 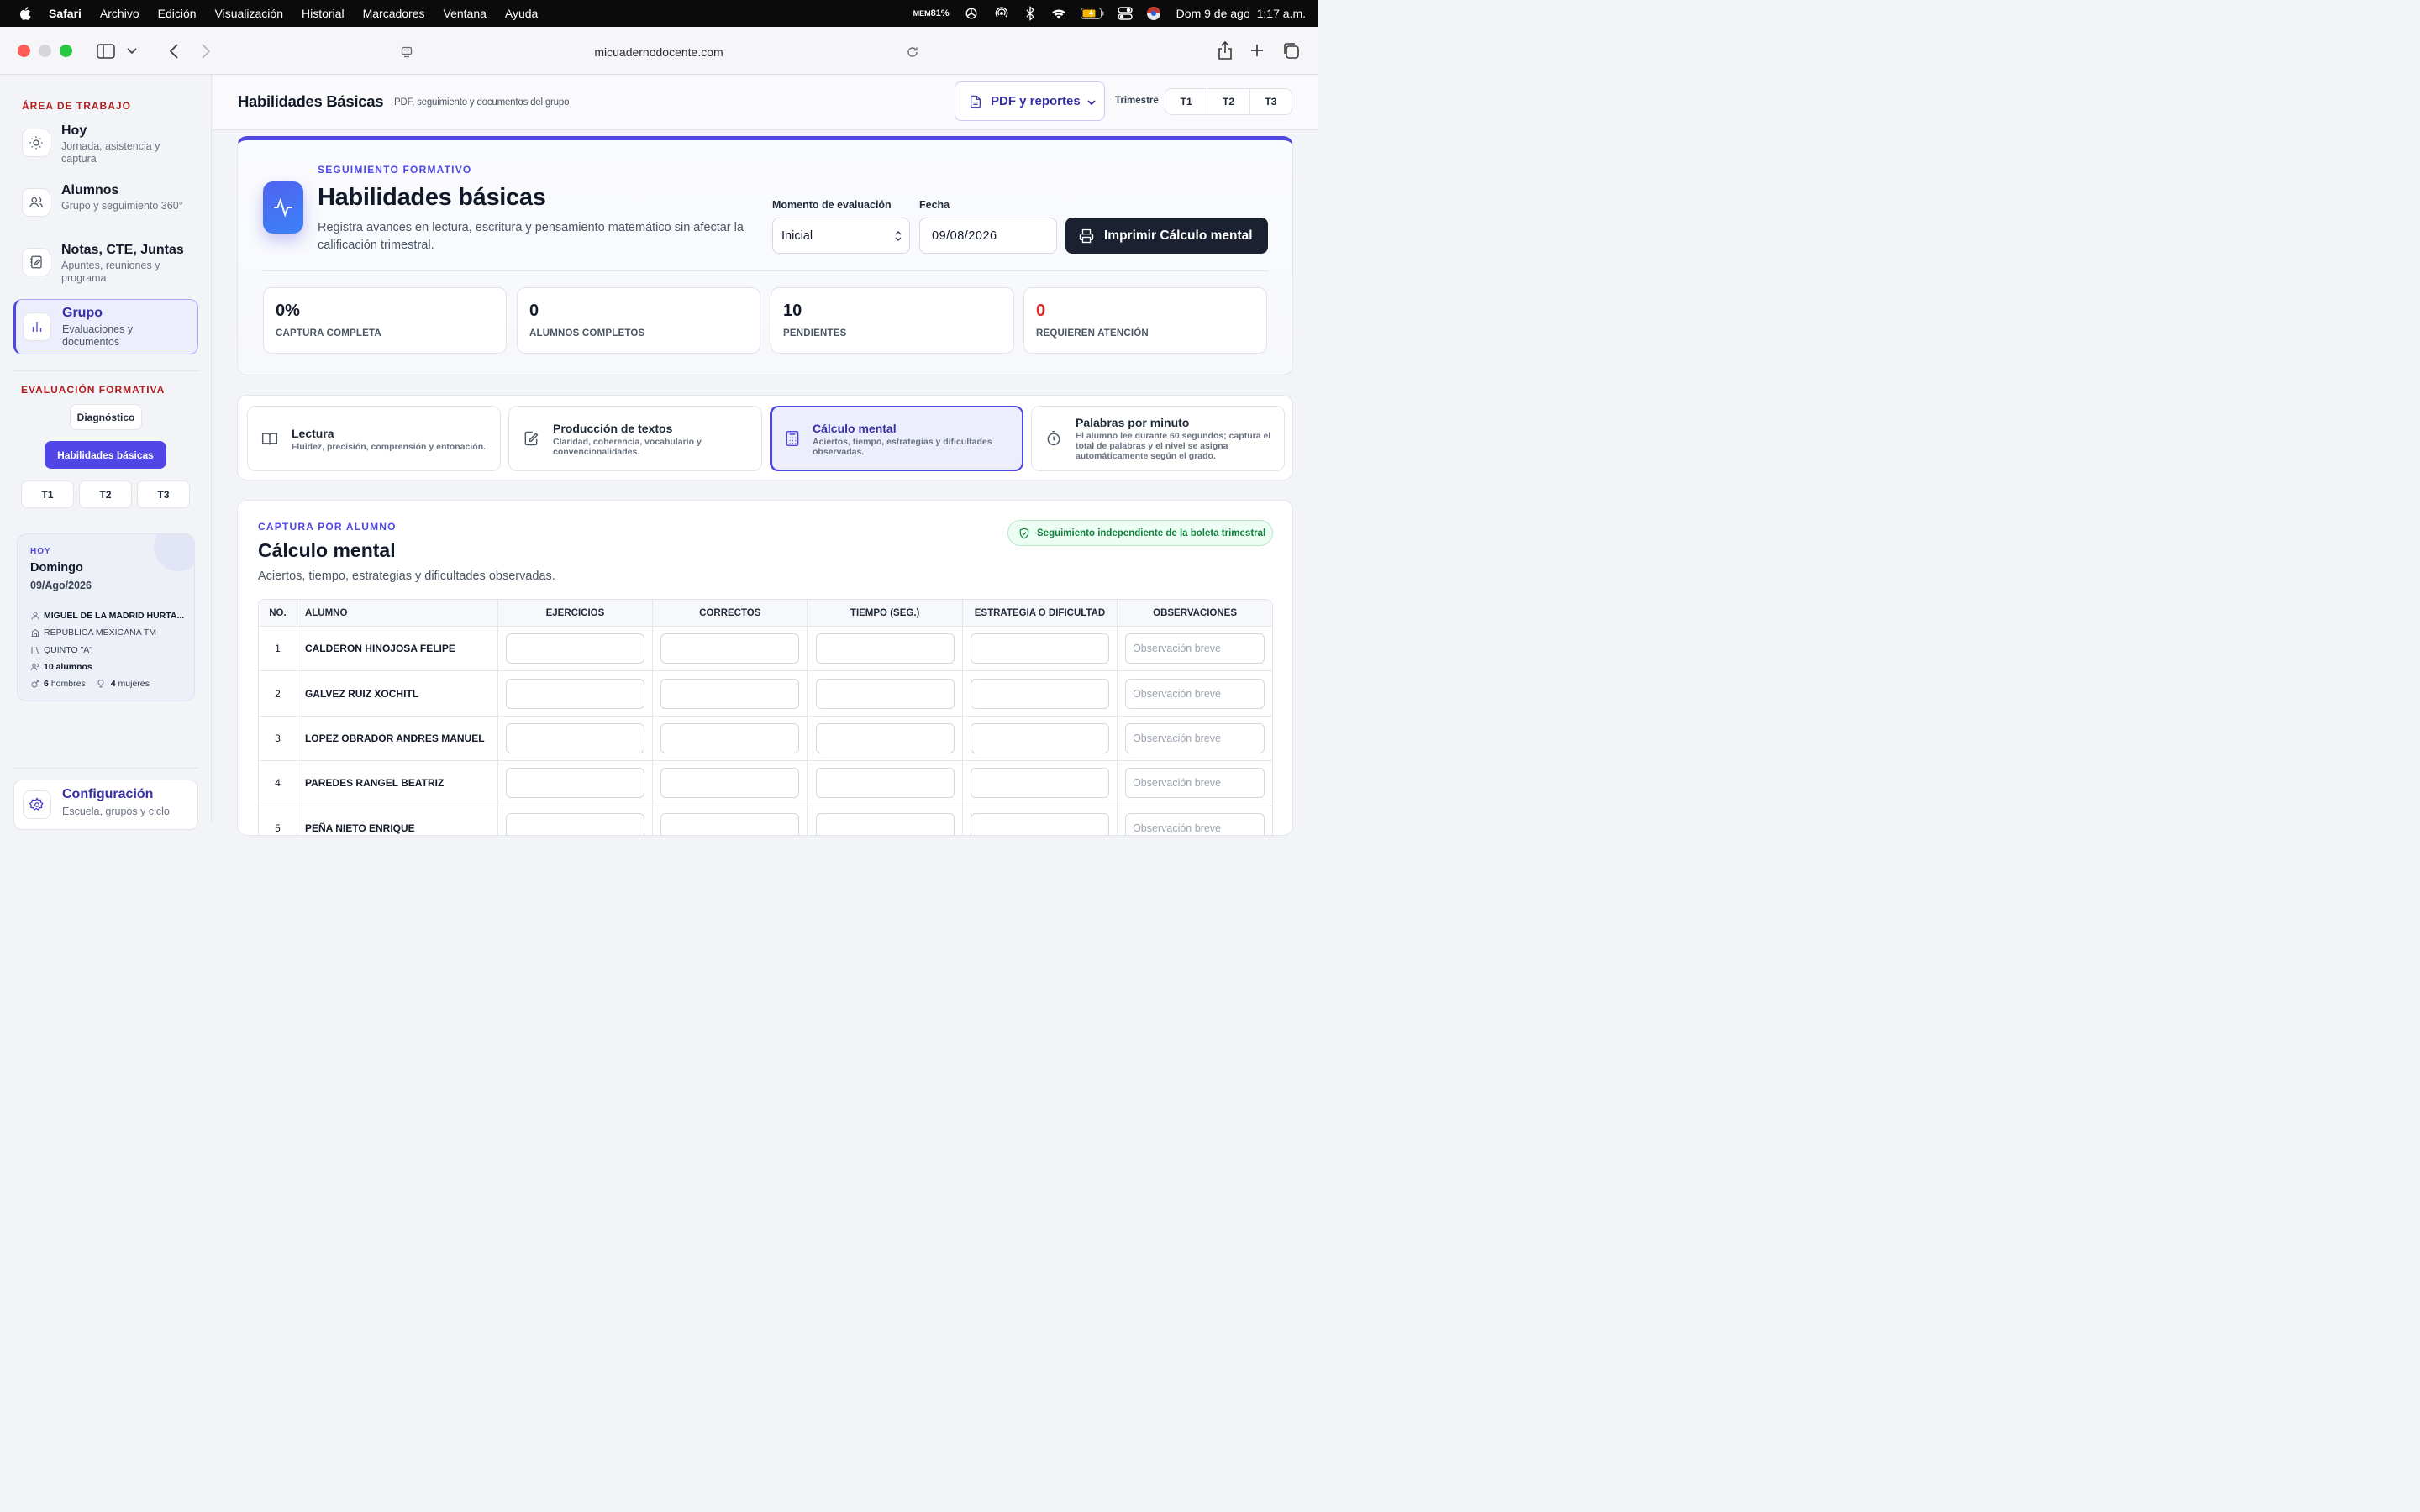 I want to click on menu-visualizacion: Visualización, so click(x=249, y=13).